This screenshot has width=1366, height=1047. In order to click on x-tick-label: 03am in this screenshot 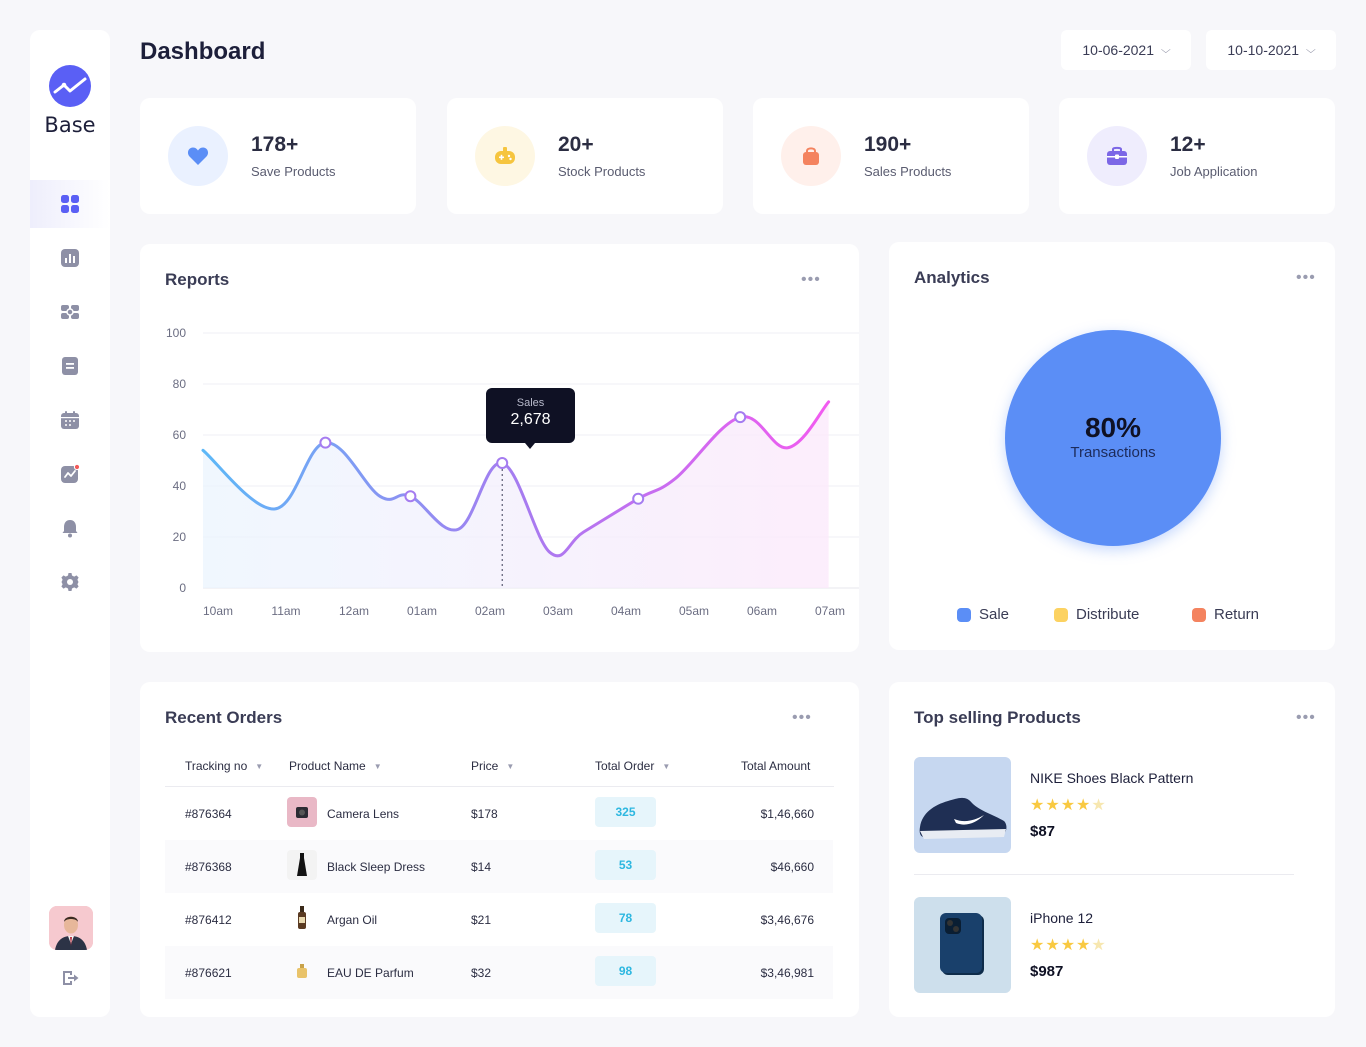, I will do `click(558, 611)`.